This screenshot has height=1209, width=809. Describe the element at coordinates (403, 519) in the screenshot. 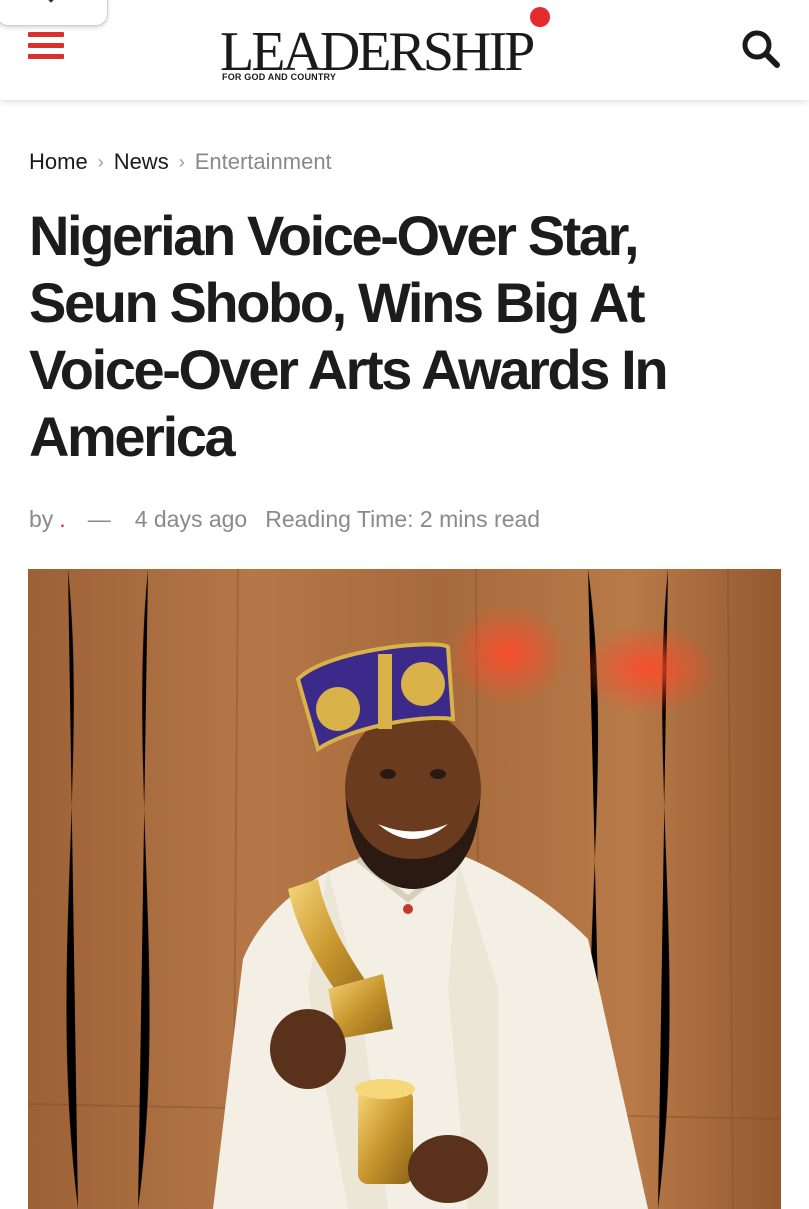

I see `reading-time: Reading Time: 2 mins read` at that location.